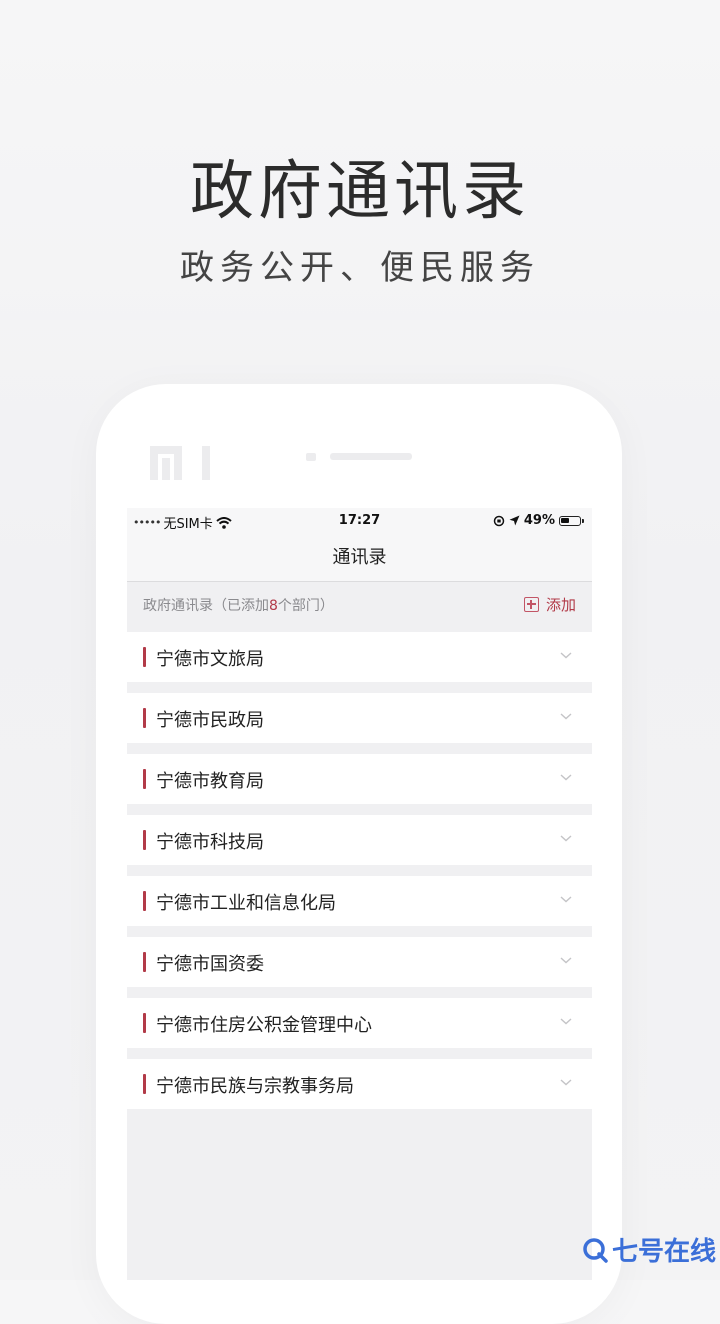 This screenshot has width=720, height=1324. What do you see at coordinates (246, 903) in the screenshot?
I see `department-name: 宁德市工业和信息化局` at bounding box center [246, 903].